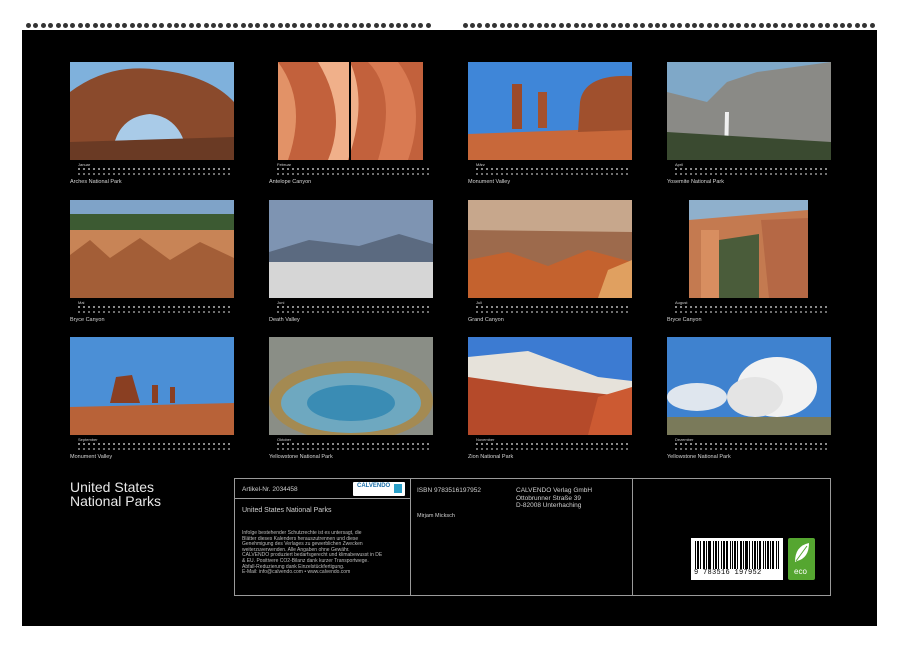  Describe the element at coordinates (96, 182) in the screenshot. I see `photo-caption: Arches National Park` at that location.